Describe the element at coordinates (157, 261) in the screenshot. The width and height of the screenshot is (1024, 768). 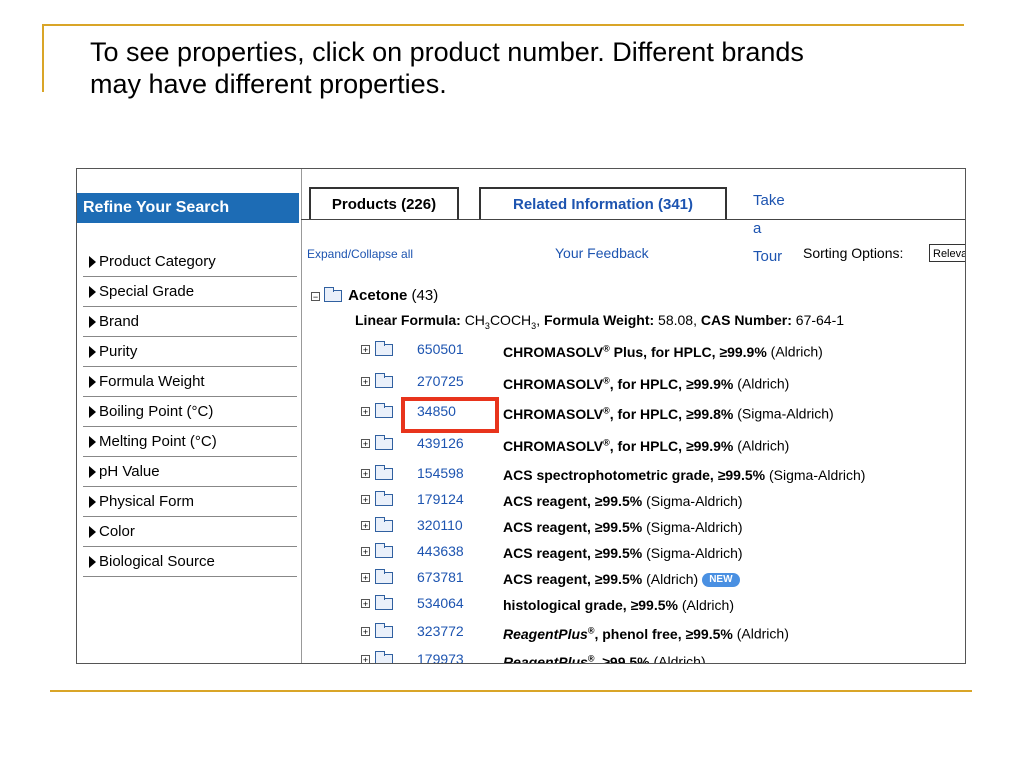
I see `refine-item-label: Product Category` at that location.